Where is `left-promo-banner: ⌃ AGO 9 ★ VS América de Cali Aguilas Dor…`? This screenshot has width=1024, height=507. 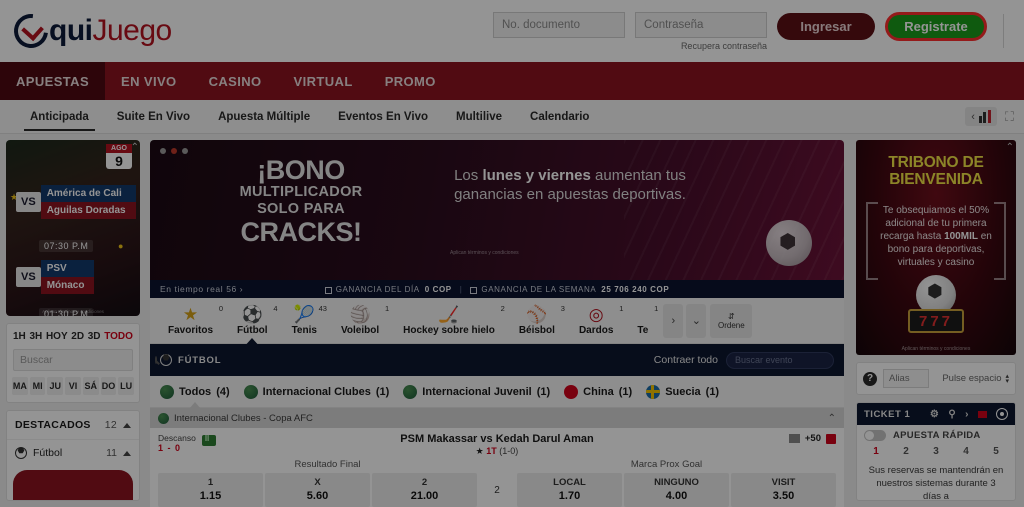
left-promo-banner: ⌃ AGO 9 ★ VS América de Cali Aguilas Dor… is located at coordinates (73, 228).